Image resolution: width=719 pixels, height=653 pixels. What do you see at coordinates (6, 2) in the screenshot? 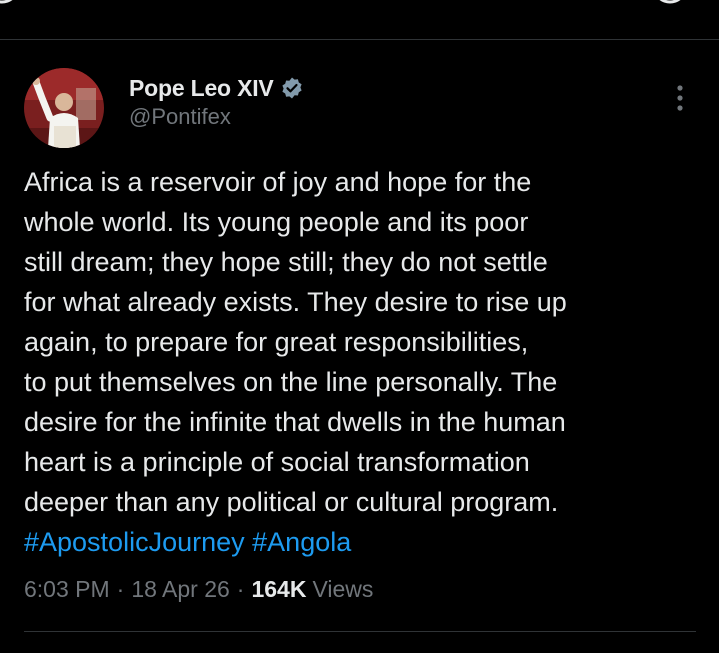
I see `partial-icon-left` at bounding box center [6, 2].